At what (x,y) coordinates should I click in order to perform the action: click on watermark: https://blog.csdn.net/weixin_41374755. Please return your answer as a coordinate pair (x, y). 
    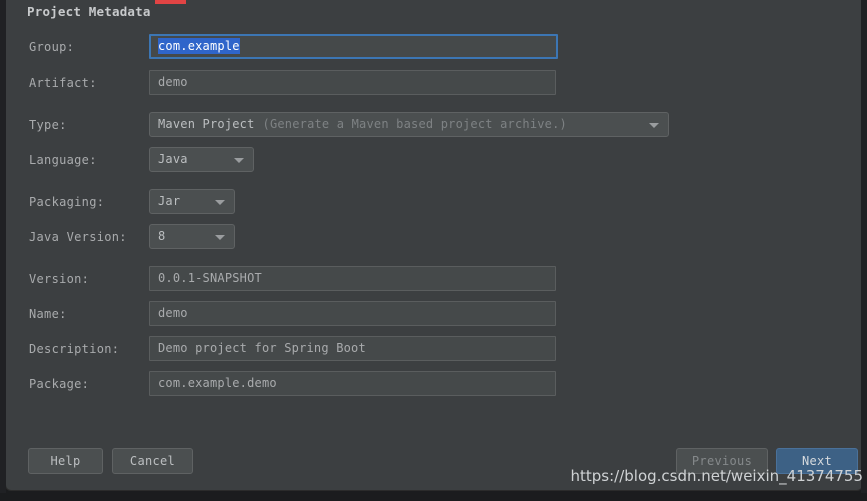
    Looking at the image, I should click on (716, 476).